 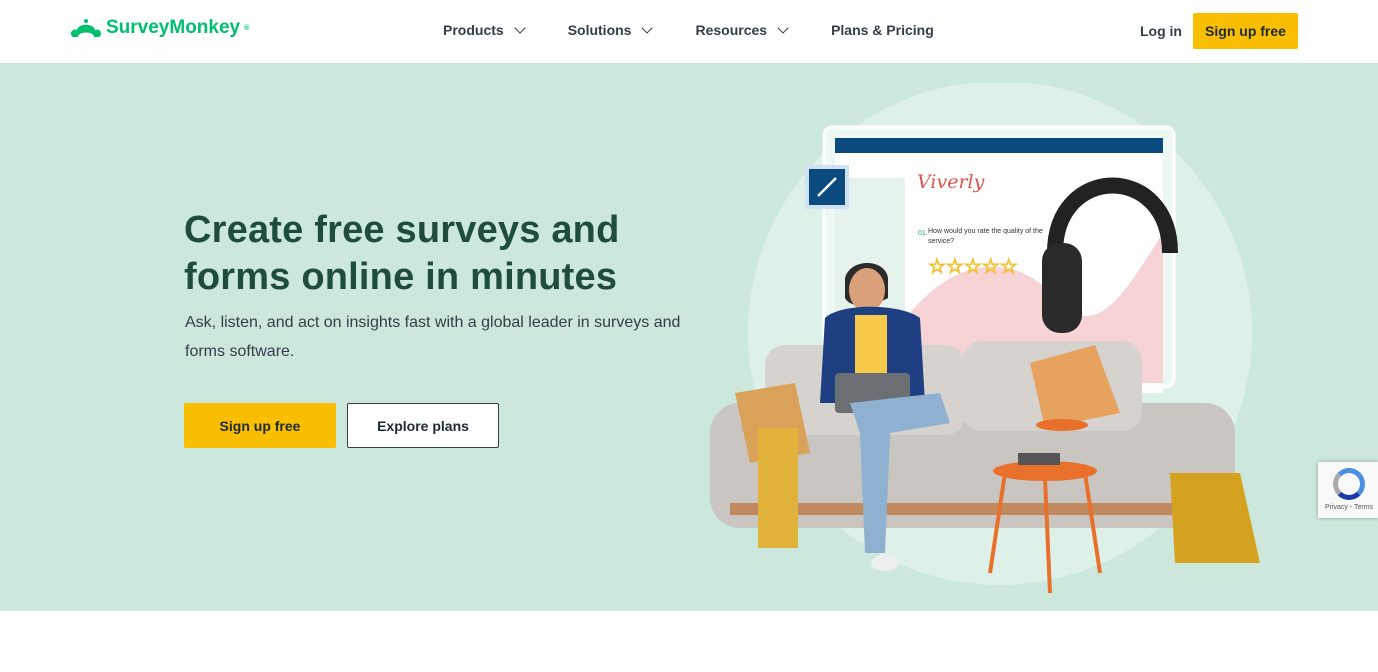 I want to click on menu-products: Products, so click(x=484, y=30).